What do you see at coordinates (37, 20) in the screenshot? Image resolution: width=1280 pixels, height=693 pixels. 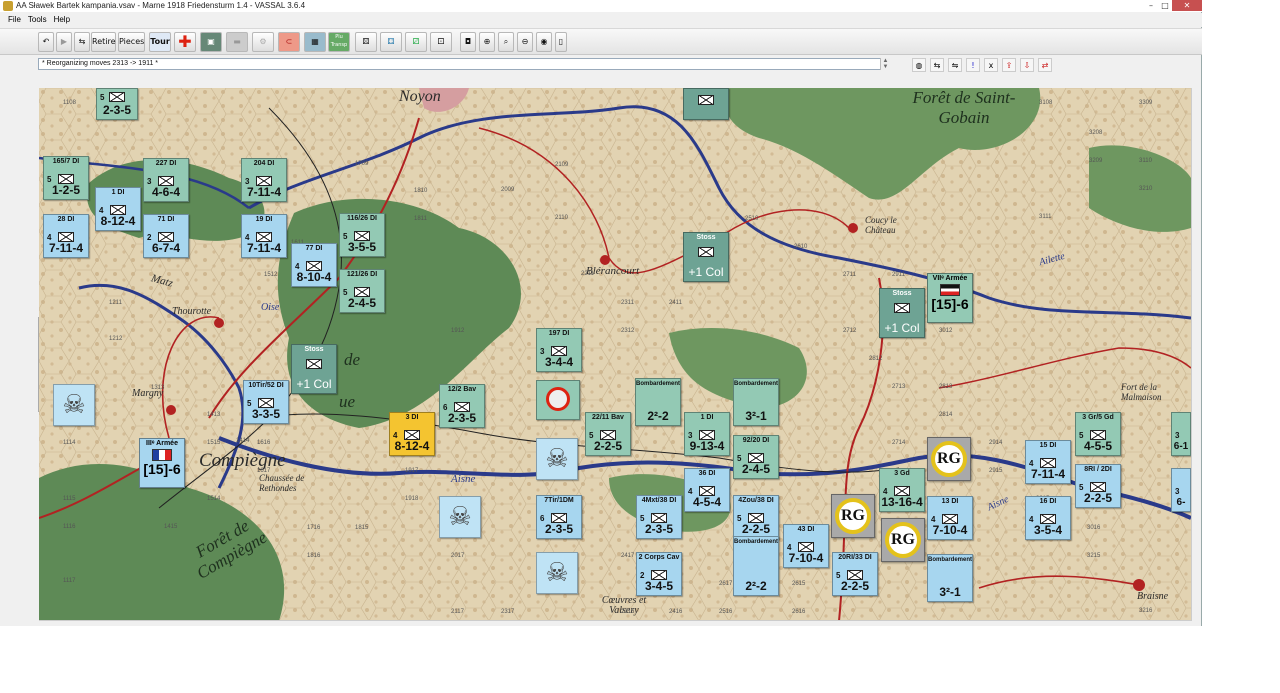 I see `menu-tools: Tools` at bounding box center [37, 20].